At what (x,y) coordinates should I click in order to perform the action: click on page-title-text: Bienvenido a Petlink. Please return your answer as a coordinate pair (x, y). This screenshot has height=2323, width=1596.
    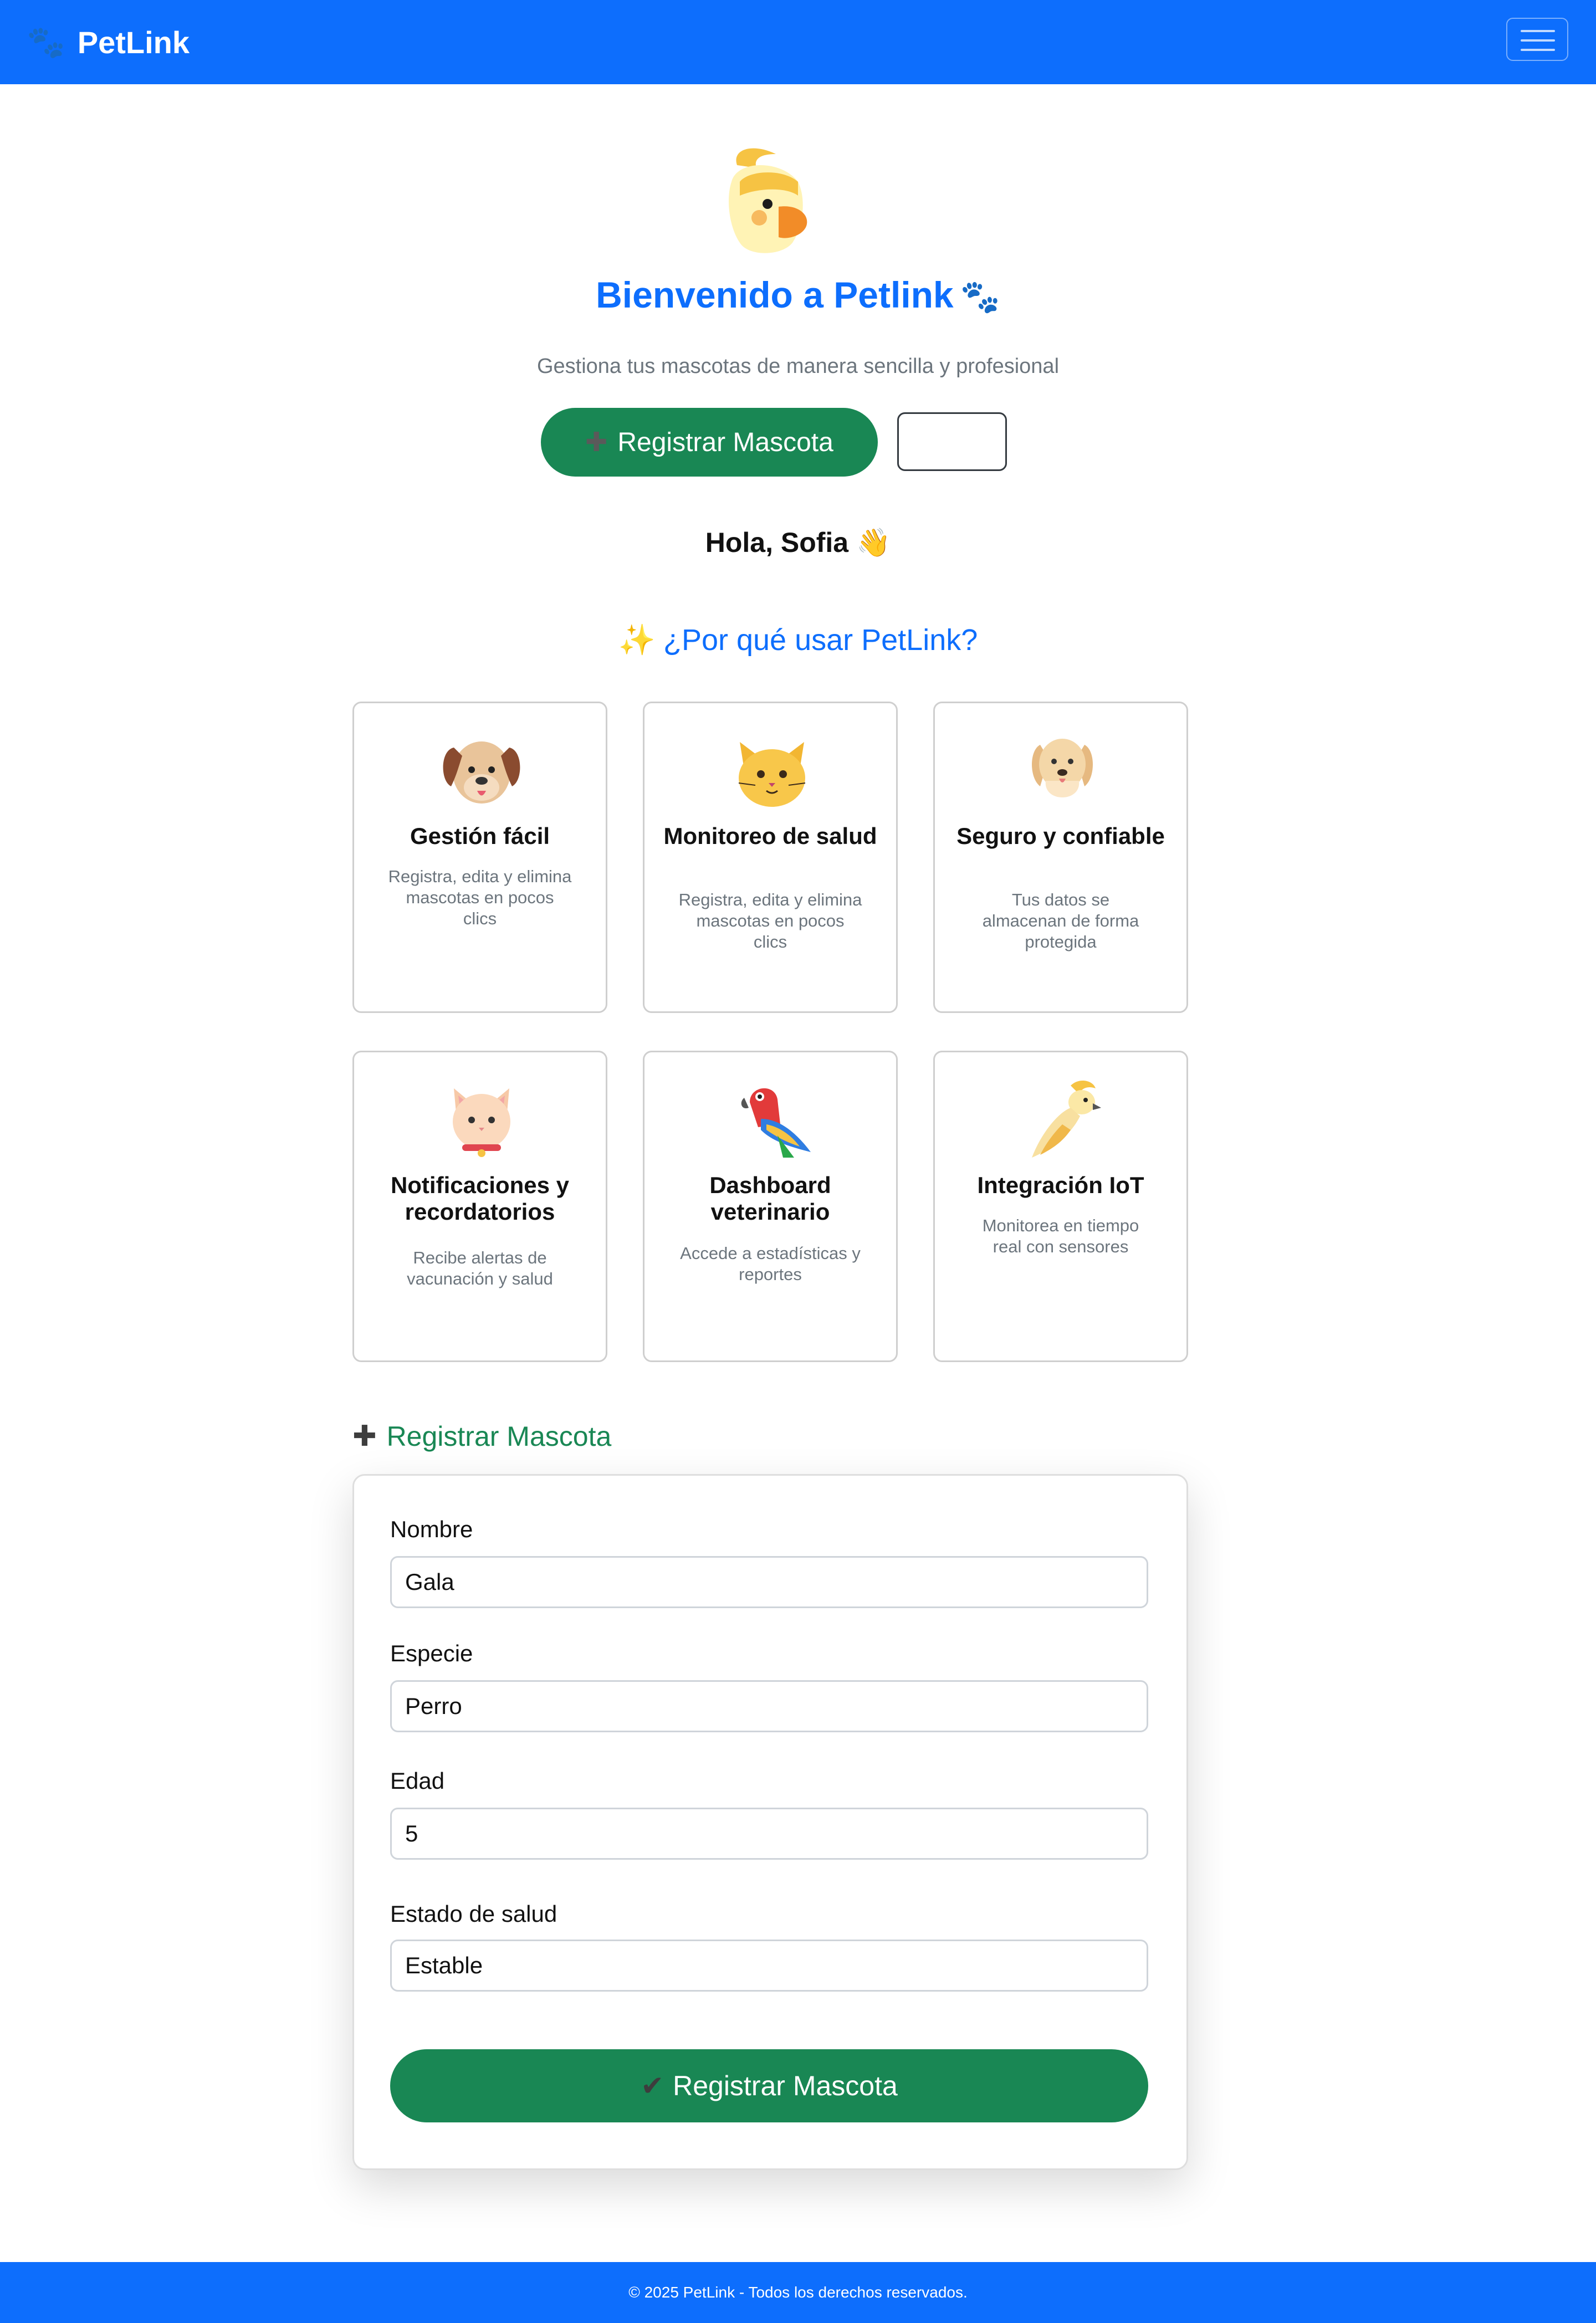
    Looking at the image, I should click on (775, 295).